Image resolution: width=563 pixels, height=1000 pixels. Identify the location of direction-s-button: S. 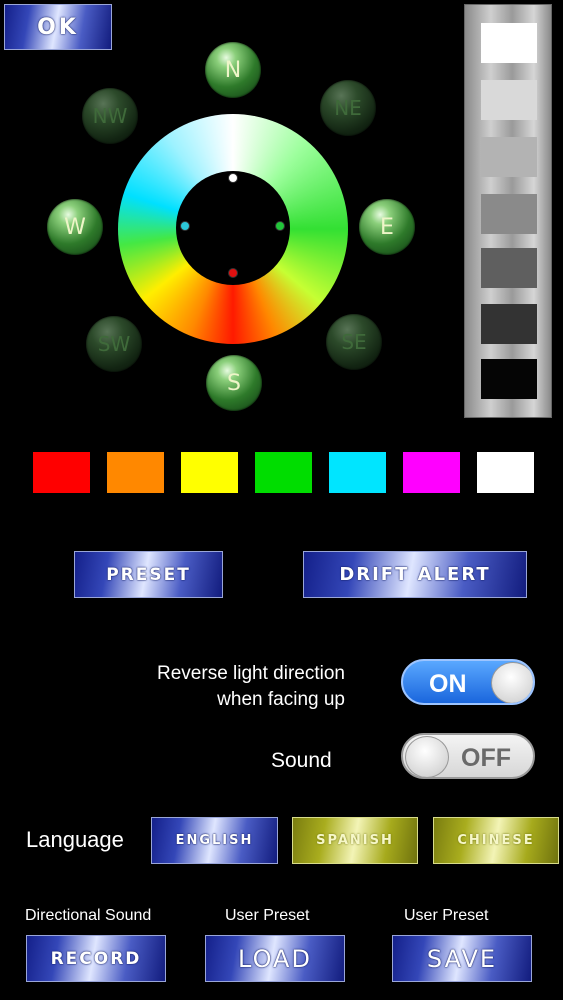
(234, 383).